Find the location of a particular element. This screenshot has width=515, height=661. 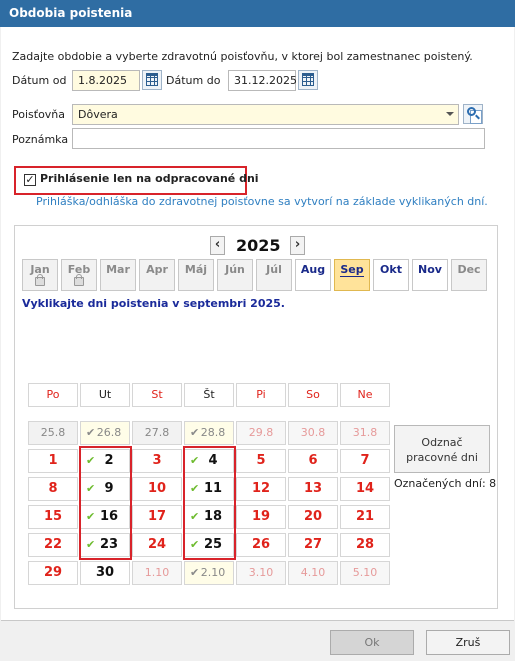

day-cell: 28 is located at coordinates (365, 545).